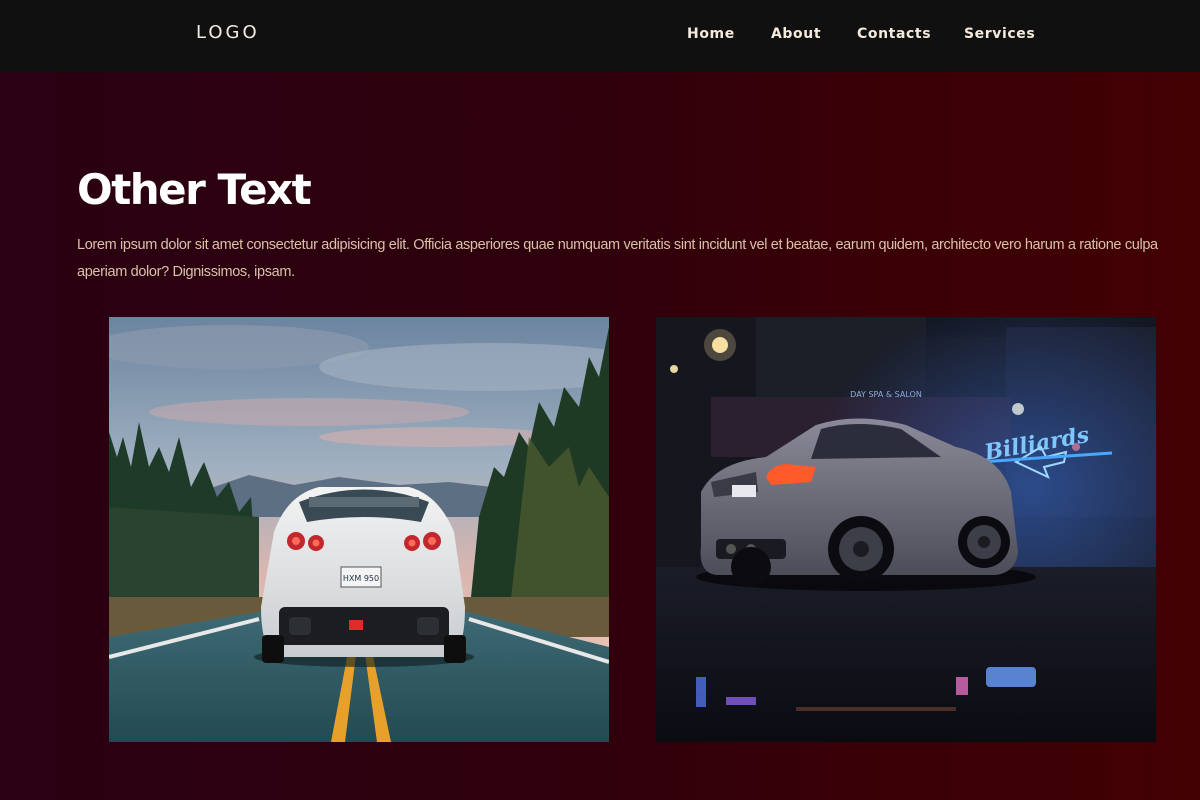  What do you see at coordinates (711, 34) in the screenshot?
I see `nav-link-home: Home` at bounding box center [711, 34].